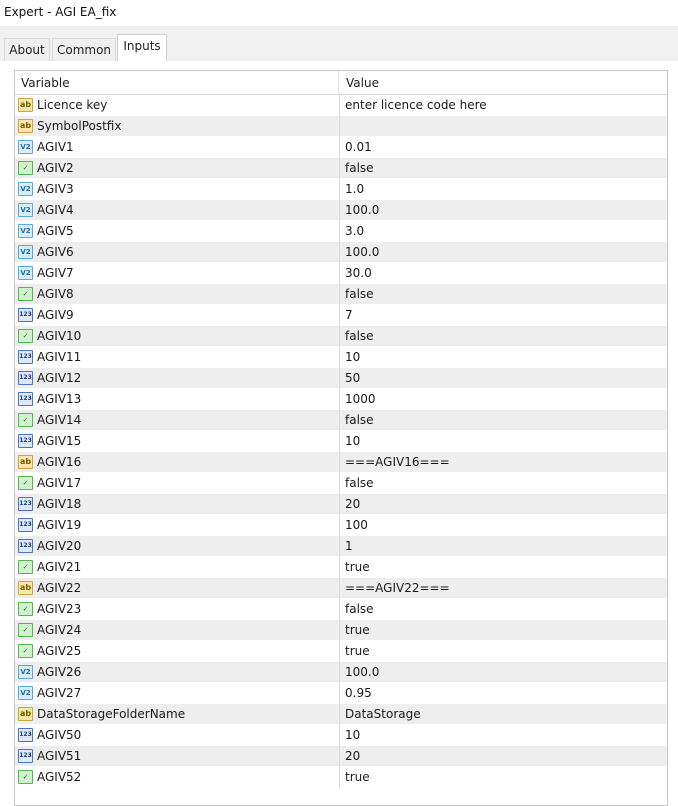 This screenshot has width=678, height=806. Describe the element at coordinates (352, 378) in the screenshot. I see `value-cell: 50` at that location.